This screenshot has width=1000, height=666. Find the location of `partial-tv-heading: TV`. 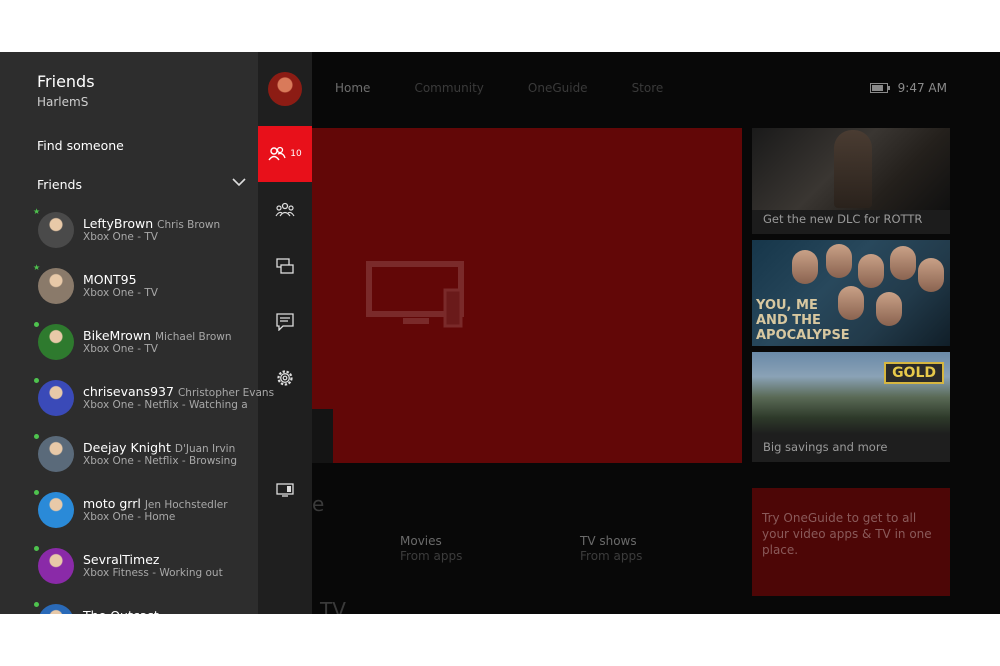

partial-tv-heading: TV is located at coordinates (333, 606).